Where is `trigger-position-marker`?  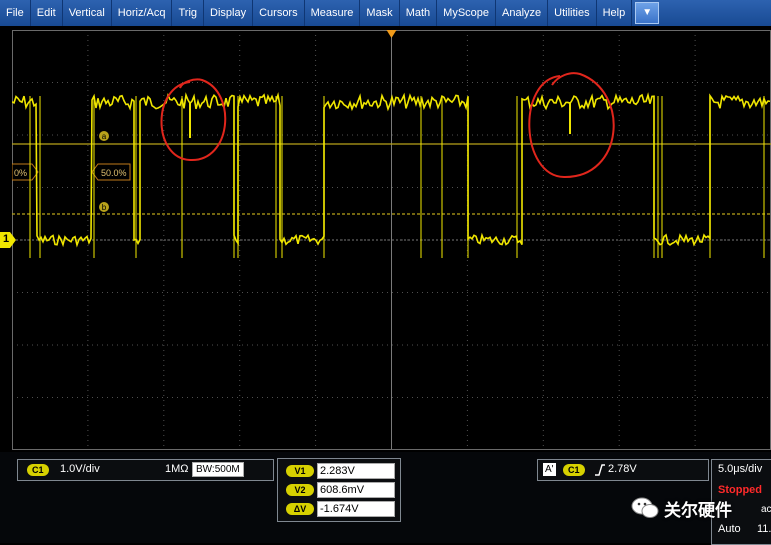
trigger-position-marker is located at coordinates (391, 34).